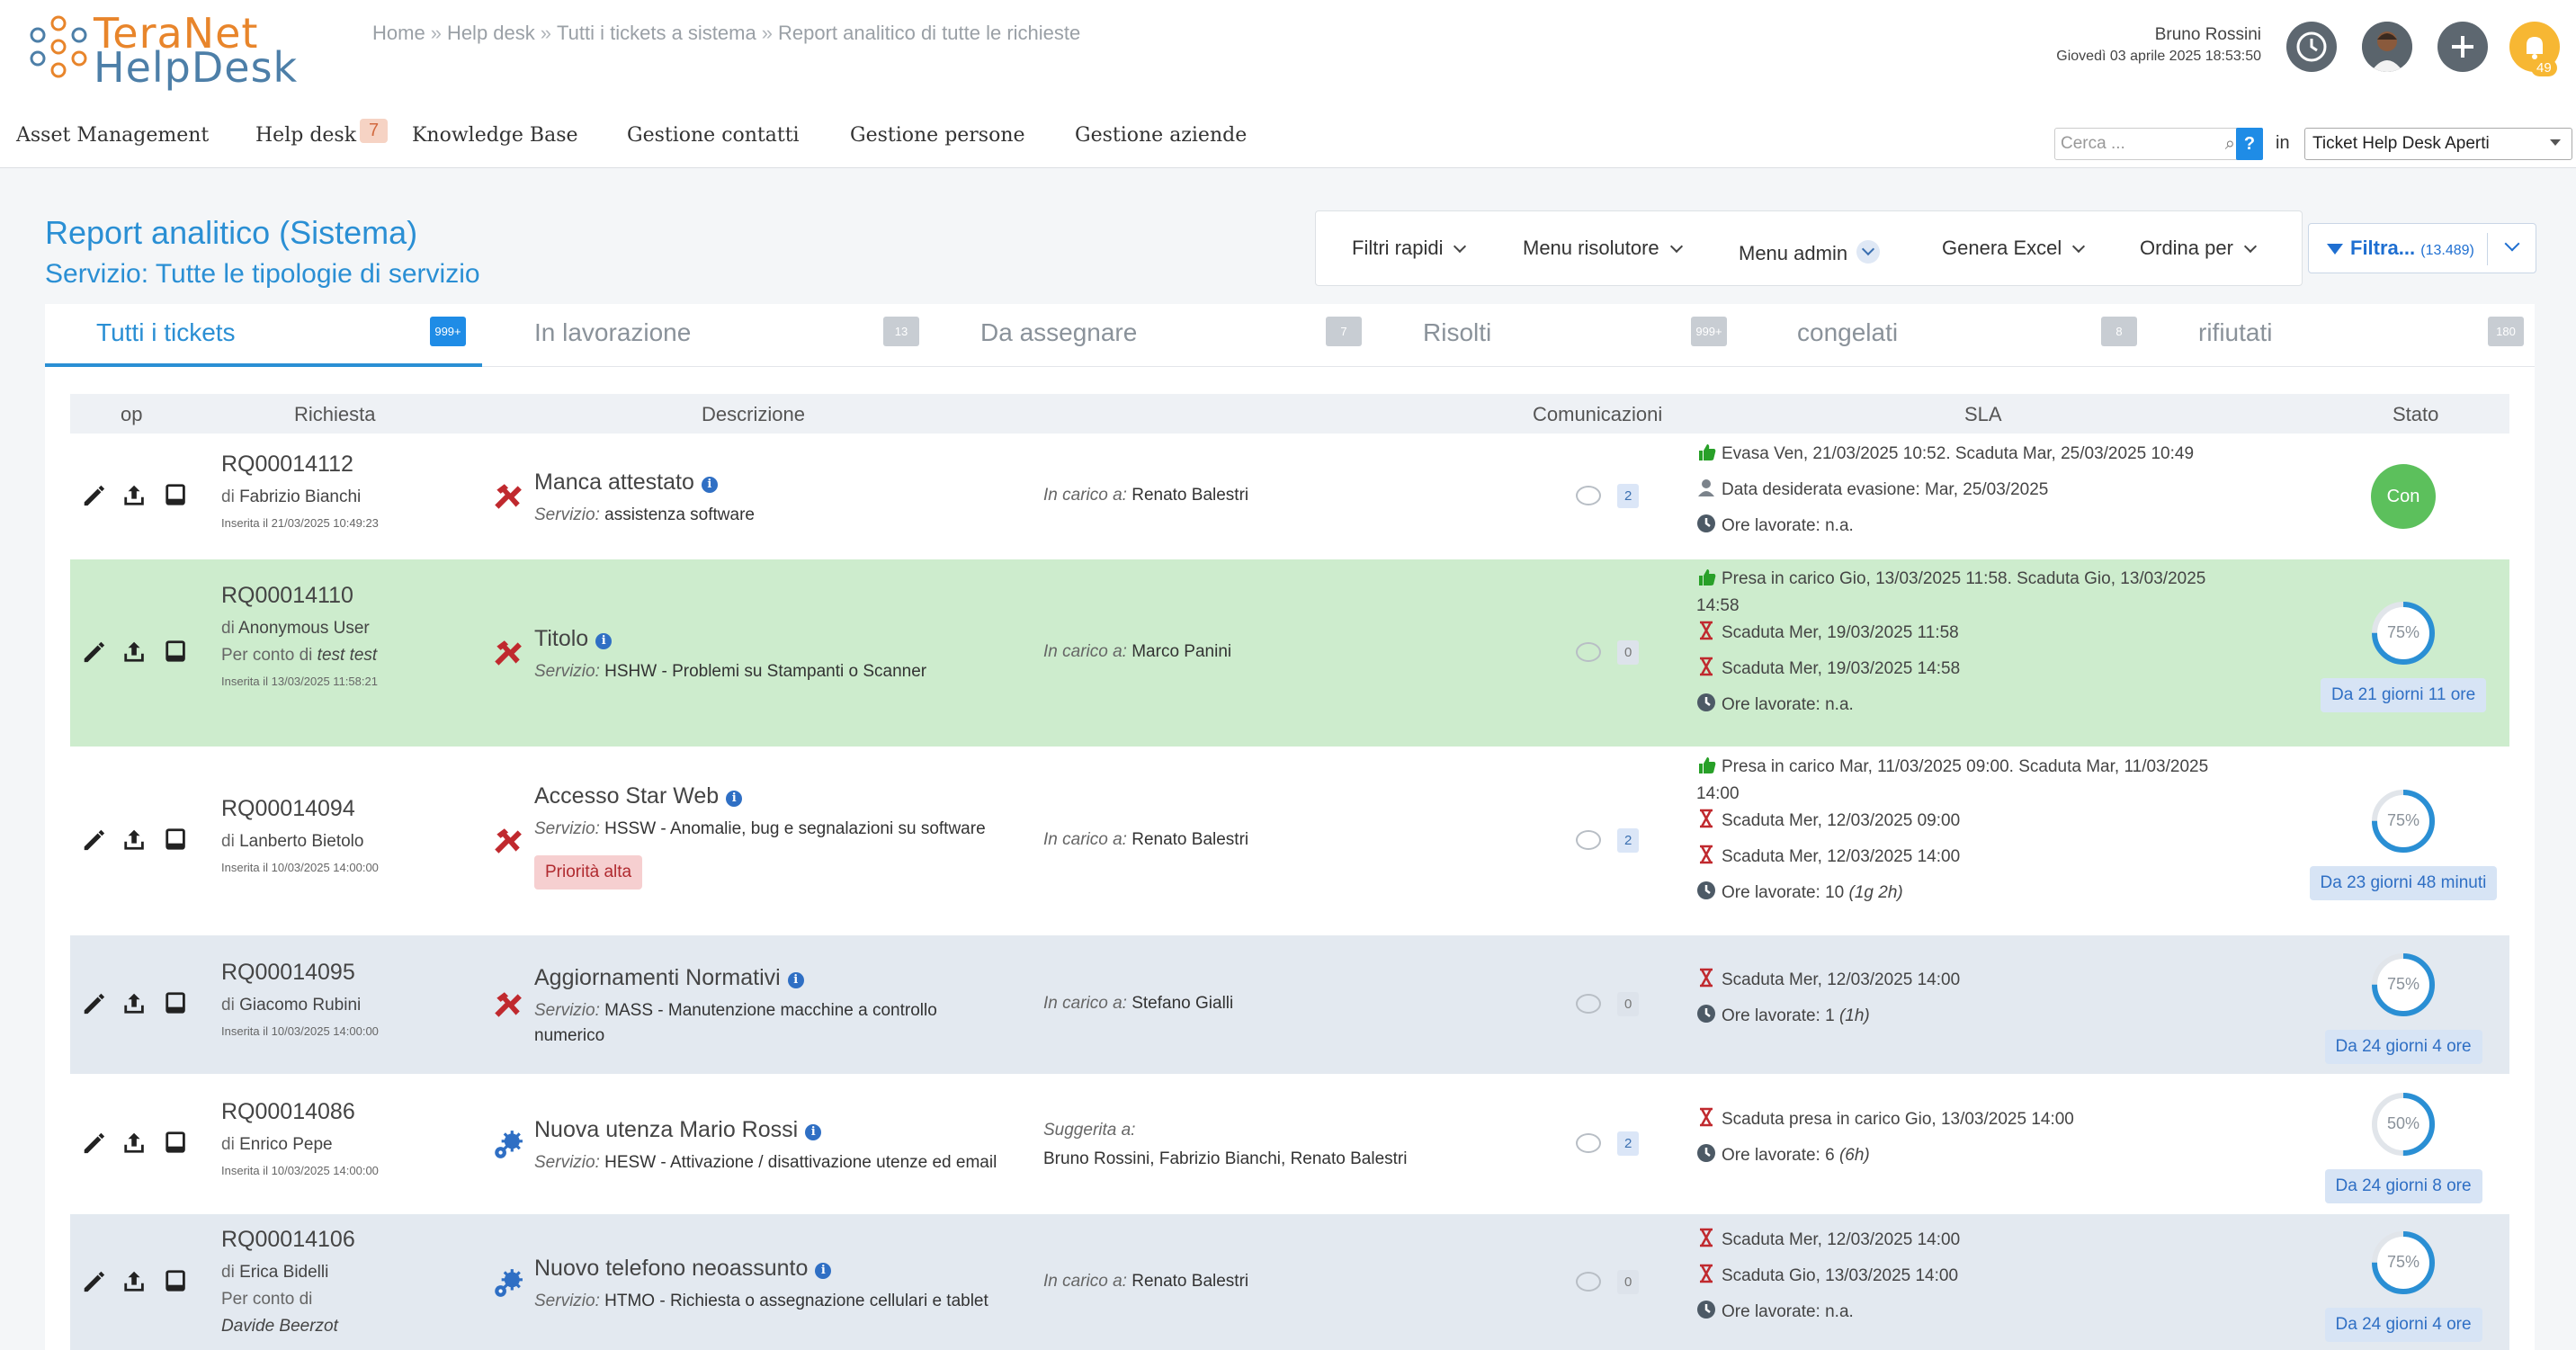  I want to click on search-input: Cerca ... ⌕, so click(2148, 144).